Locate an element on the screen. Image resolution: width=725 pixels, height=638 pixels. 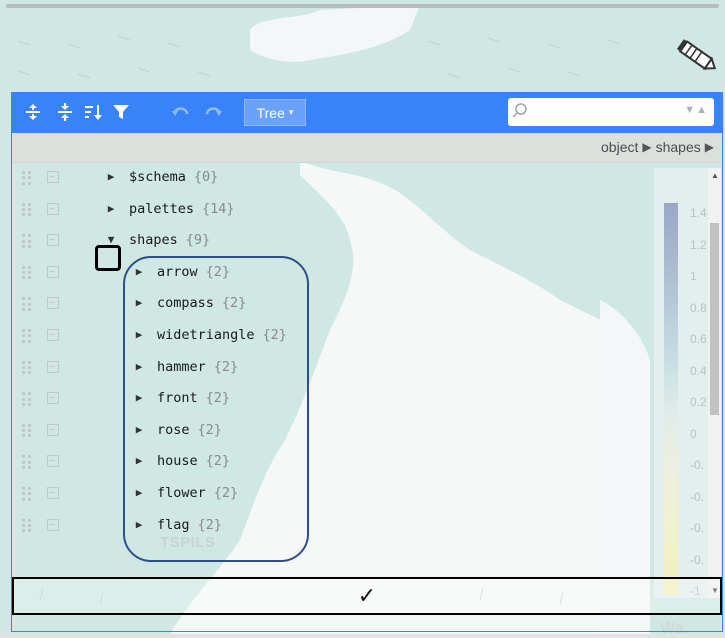
scale-tick-label: 0.2 is located at coordinates (698, 402).